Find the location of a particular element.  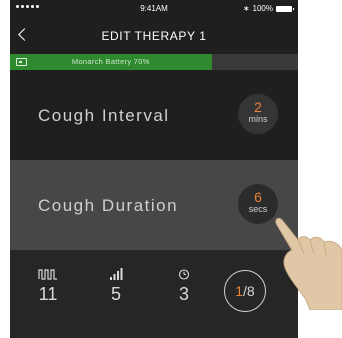

signal-bars-icon is located at coordinates (116, 273).